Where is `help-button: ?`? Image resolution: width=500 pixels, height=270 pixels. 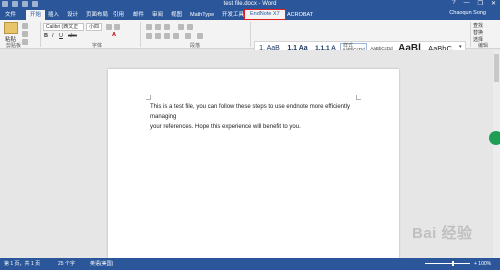 help-button: ? is located at coordinates (453, 3).